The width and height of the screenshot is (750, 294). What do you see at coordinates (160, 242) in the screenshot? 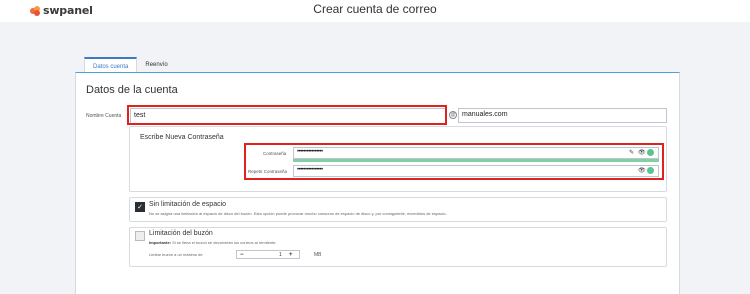
I see `important-label: Importante:` at bounding box center [160, 242].